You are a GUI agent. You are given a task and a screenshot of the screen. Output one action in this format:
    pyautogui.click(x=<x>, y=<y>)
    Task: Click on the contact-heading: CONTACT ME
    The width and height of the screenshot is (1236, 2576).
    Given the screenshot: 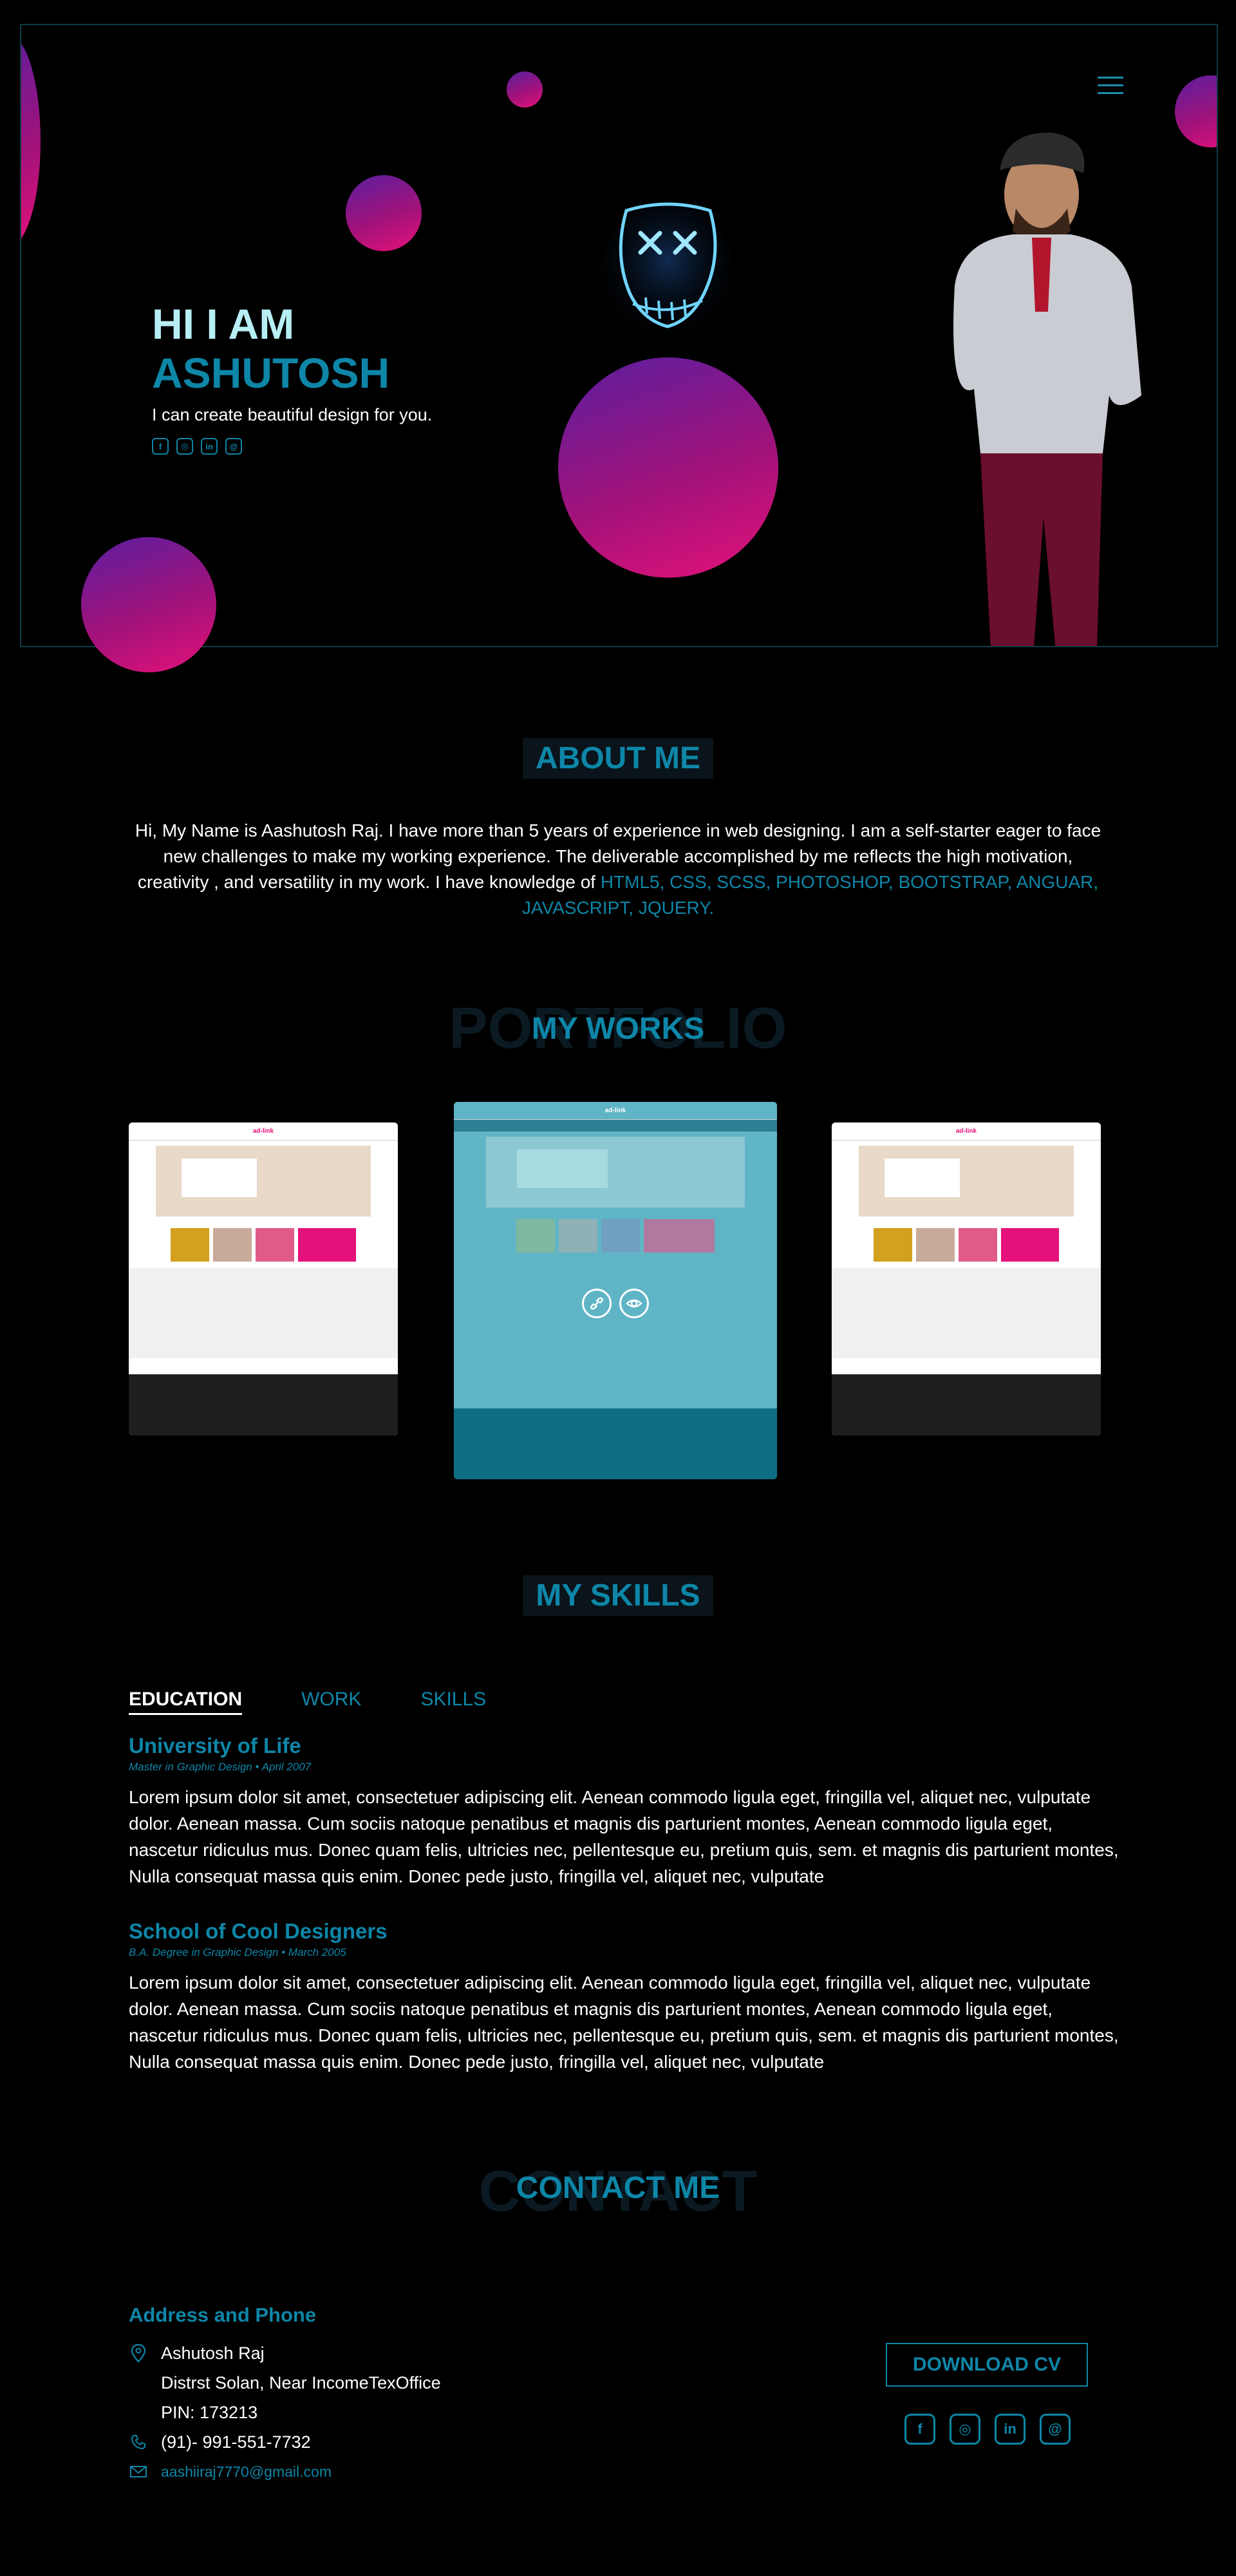 What is the action you would take?
    pyautogui.click(x=618, y=2188)
    